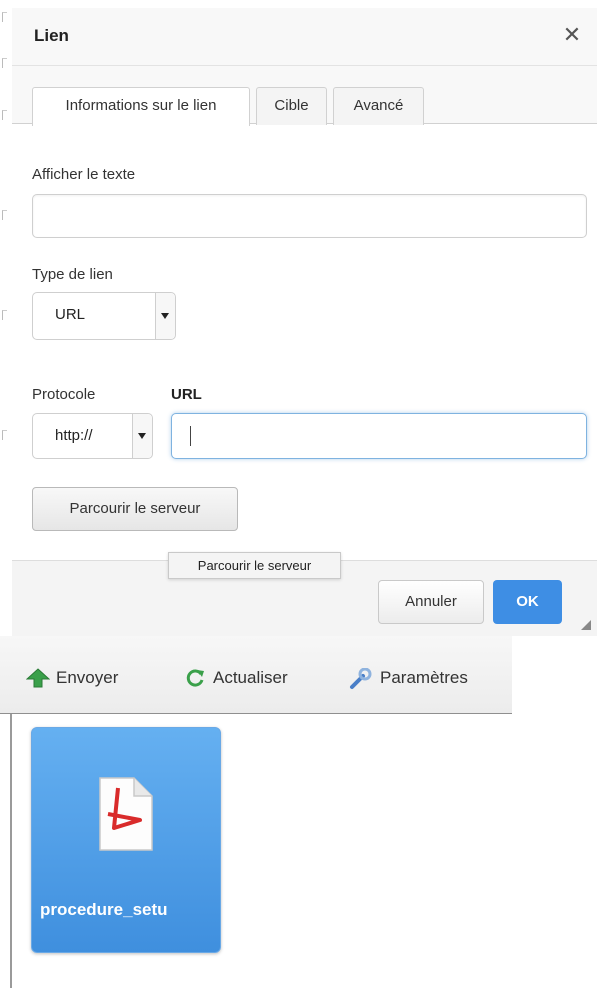  Describe the element at coordinates (190, 436) in the screenshot. I see `text-cursor` at that location.